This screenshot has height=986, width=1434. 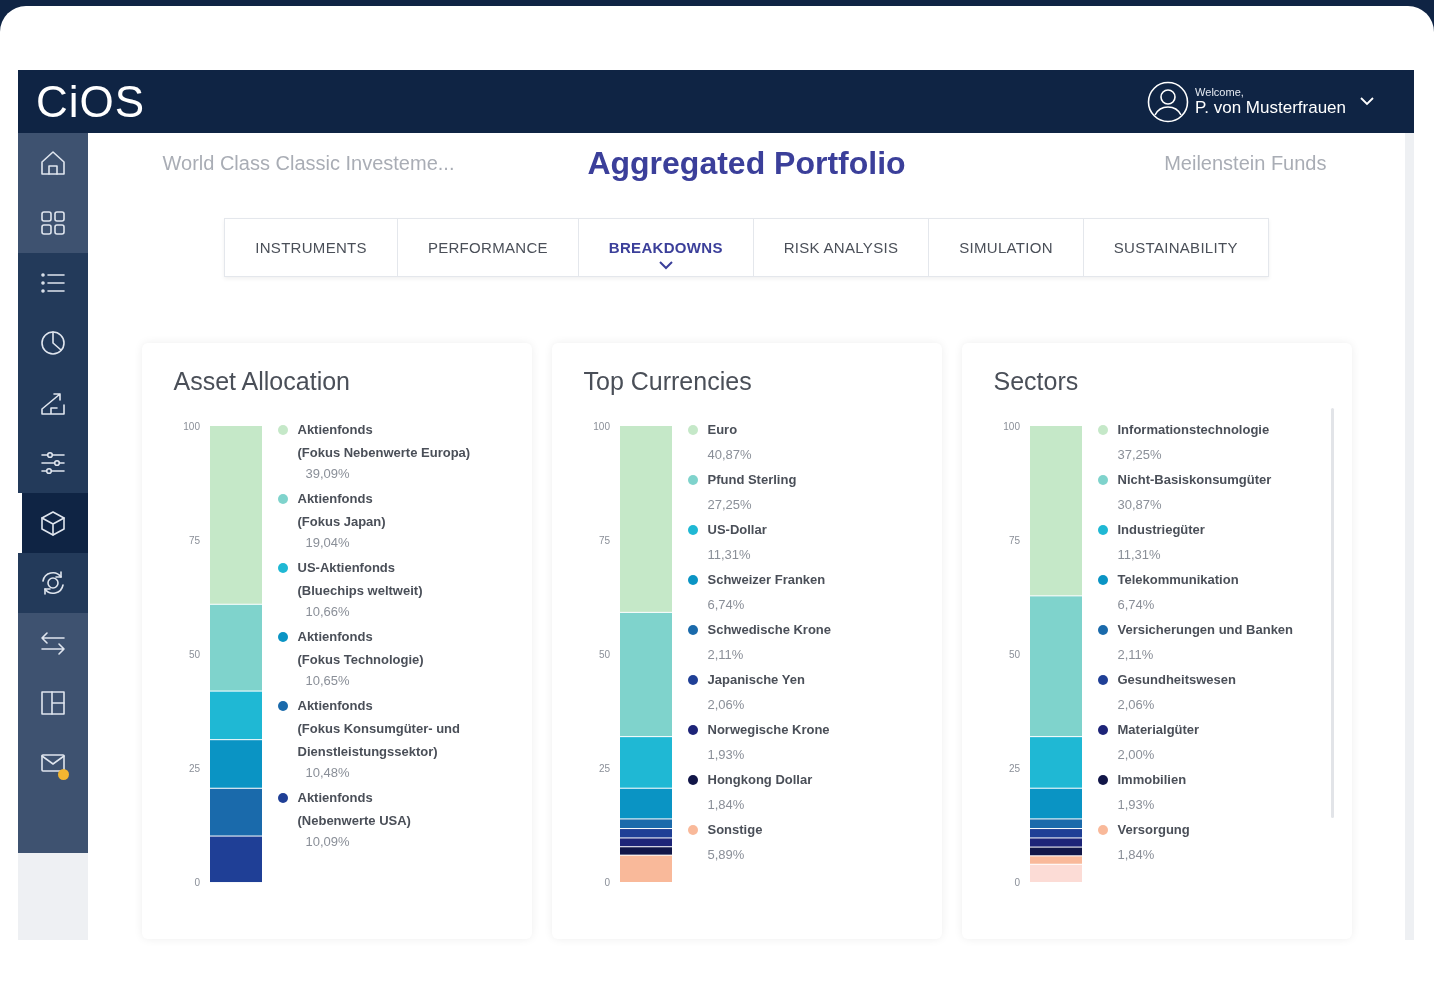 What do you see at coordinates (1168, 101) in the screenshot?
I see `user-avatar-icon` at bounding box center [1168, 101].